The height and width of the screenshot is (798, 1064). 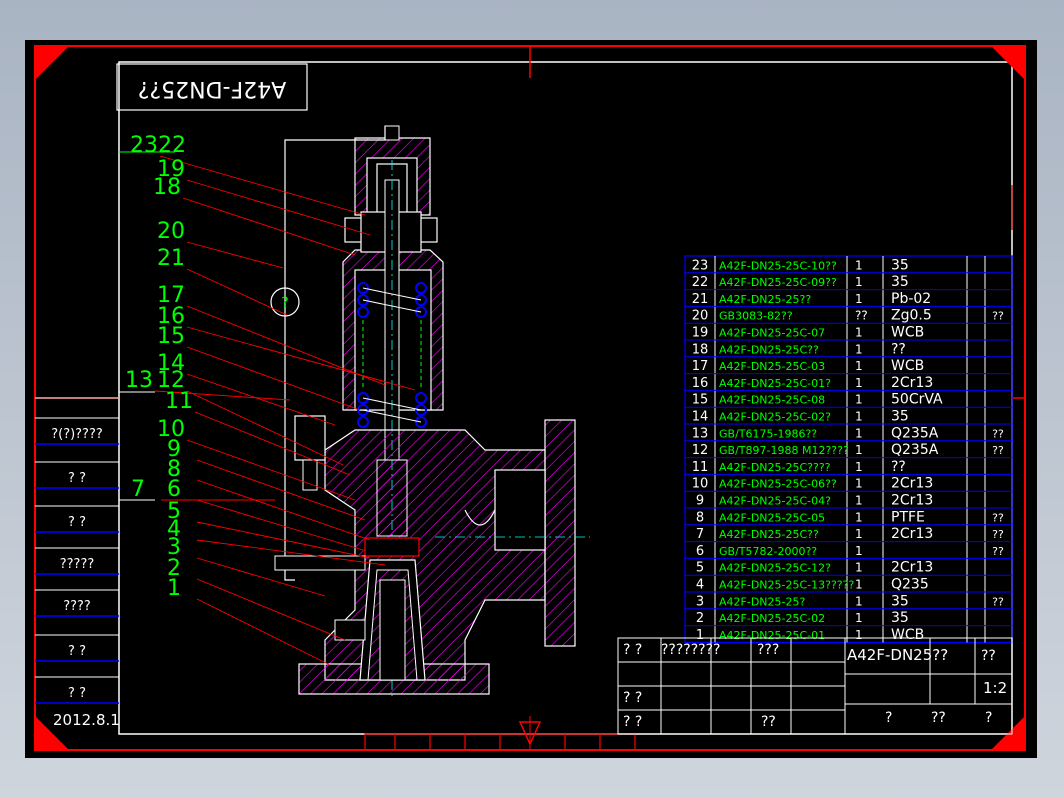 I want to click on parts-cell-mat: Q235, so click(x=910, y=585).